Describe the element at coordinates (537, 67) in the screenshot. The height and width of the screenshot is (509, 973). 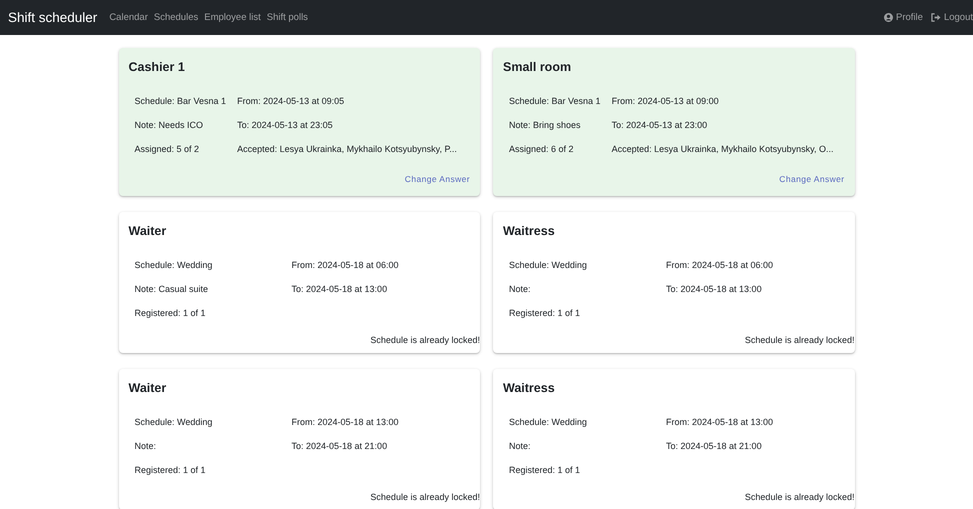
I see `card-title: Small room` at that location.